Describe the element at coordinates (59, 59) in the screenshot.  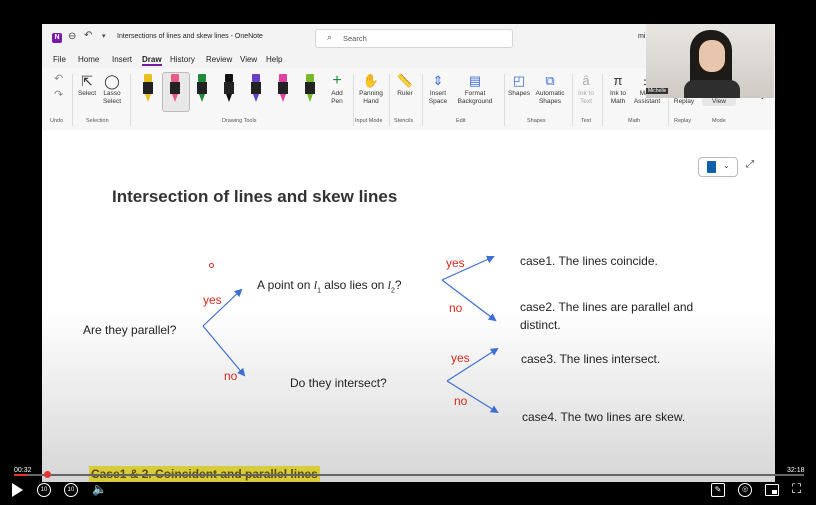
I see `menu-file: File` at that location.